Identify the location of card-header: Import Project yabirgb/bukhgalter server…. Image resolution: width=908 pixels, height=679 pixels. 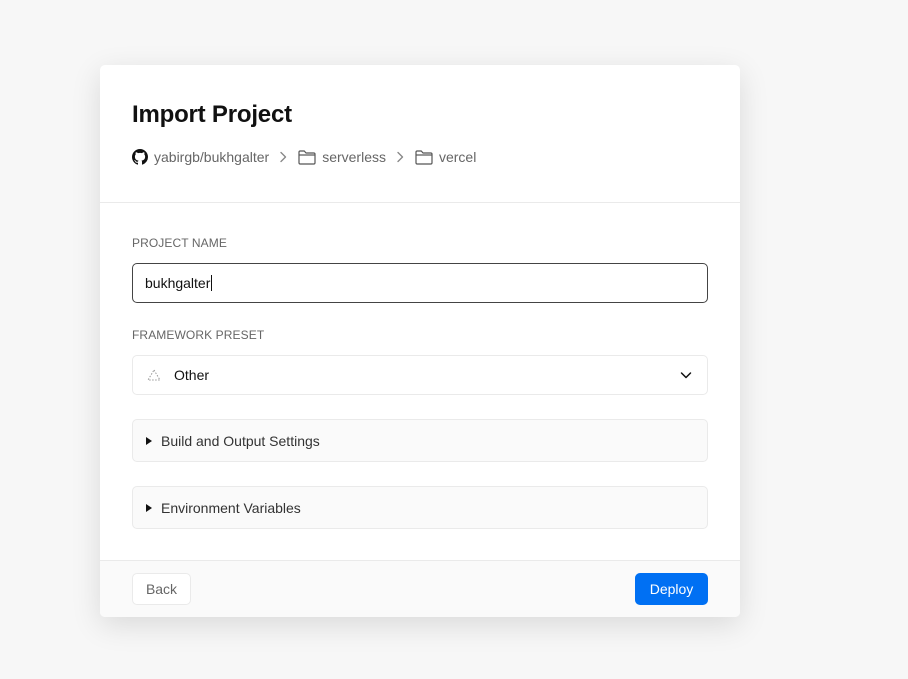
(420, 134).